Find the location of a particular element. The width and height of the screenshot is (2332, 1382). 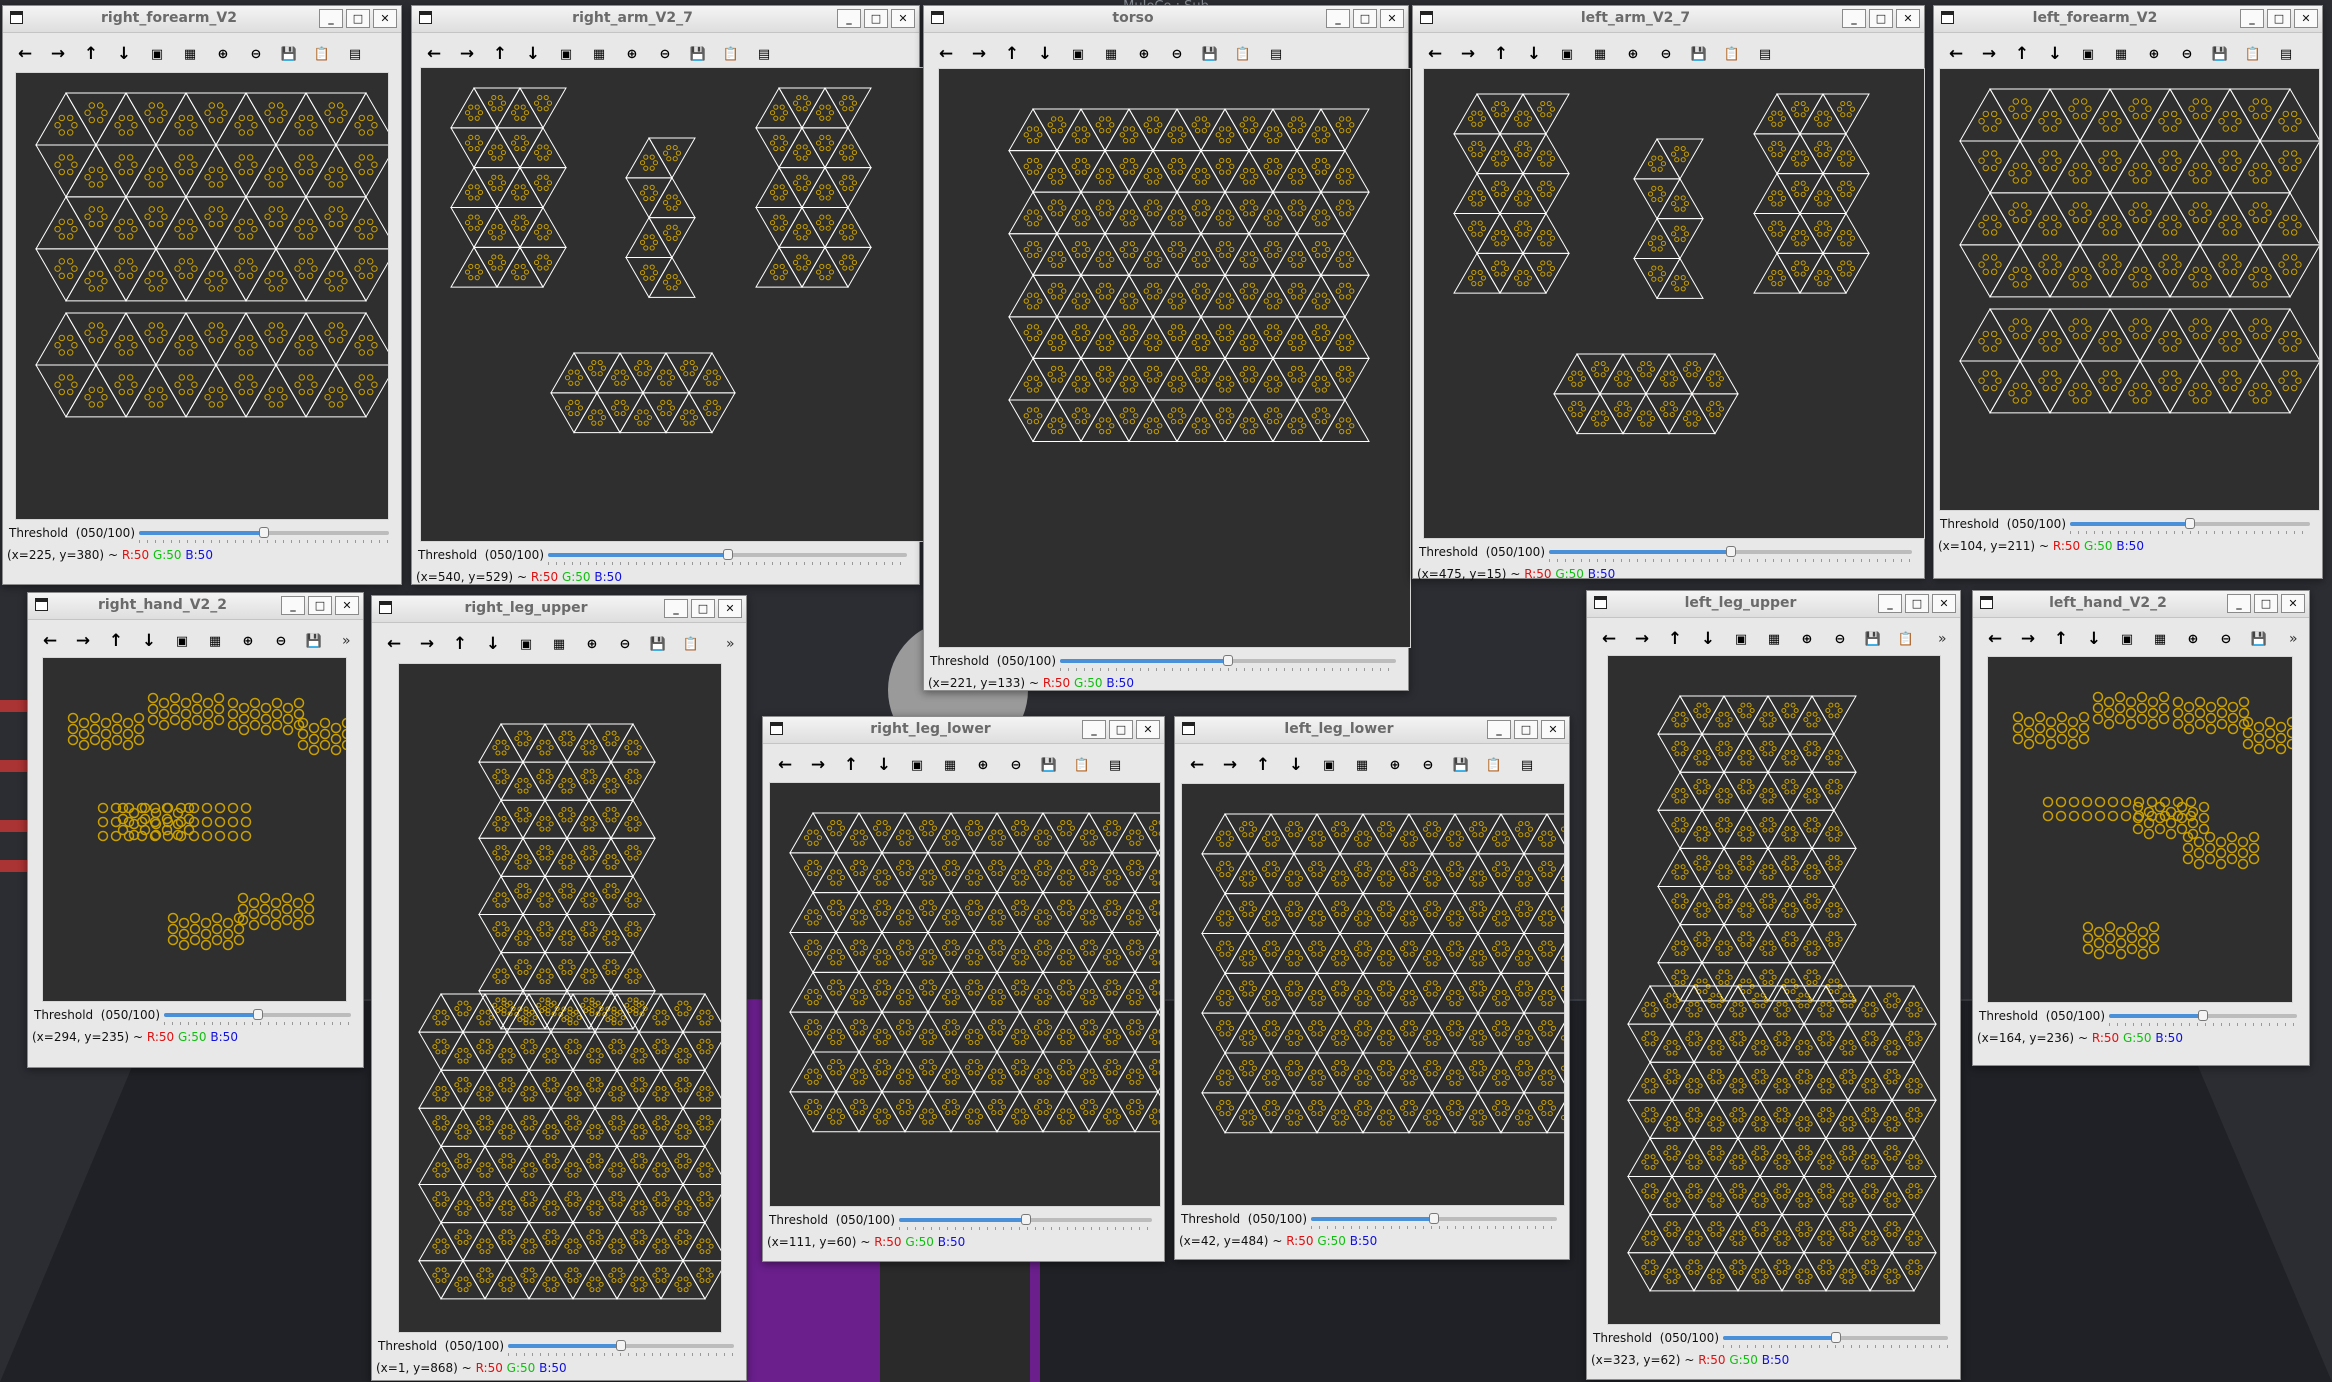

title-bar: left_hand_V2_2 _ □ ✕ is located at coordinates (2141, 604).